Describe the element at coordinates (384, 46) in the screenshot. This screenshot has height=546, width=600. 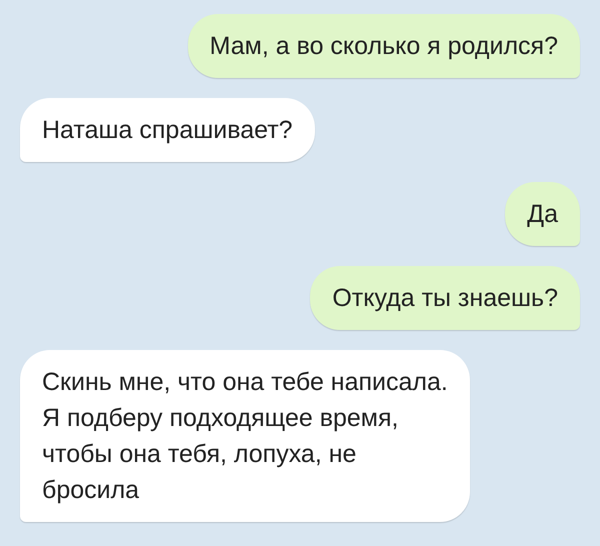
I see `message-bubble: Мам, а во сколько я родился?` at that location.